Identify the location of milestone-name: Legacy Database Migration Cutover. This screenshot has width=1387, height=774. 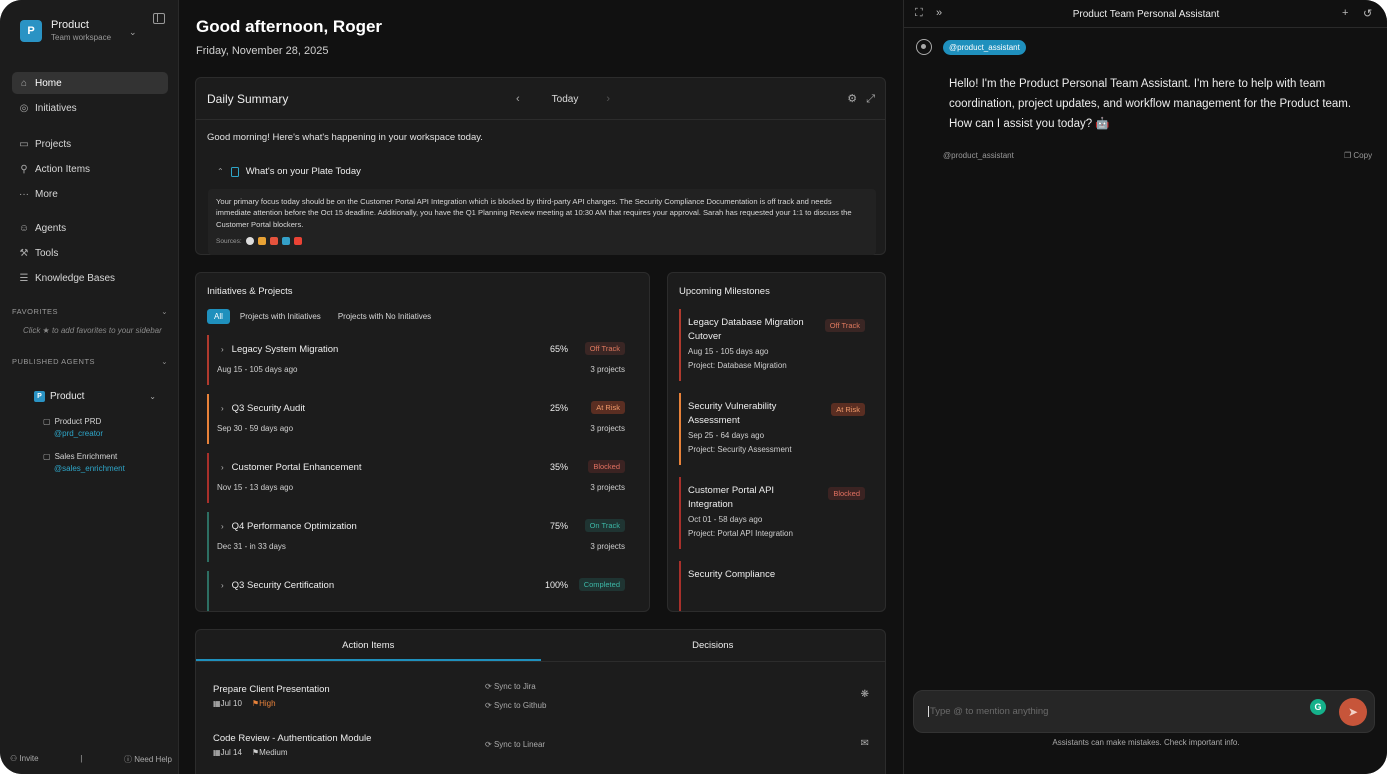
(746, 329).